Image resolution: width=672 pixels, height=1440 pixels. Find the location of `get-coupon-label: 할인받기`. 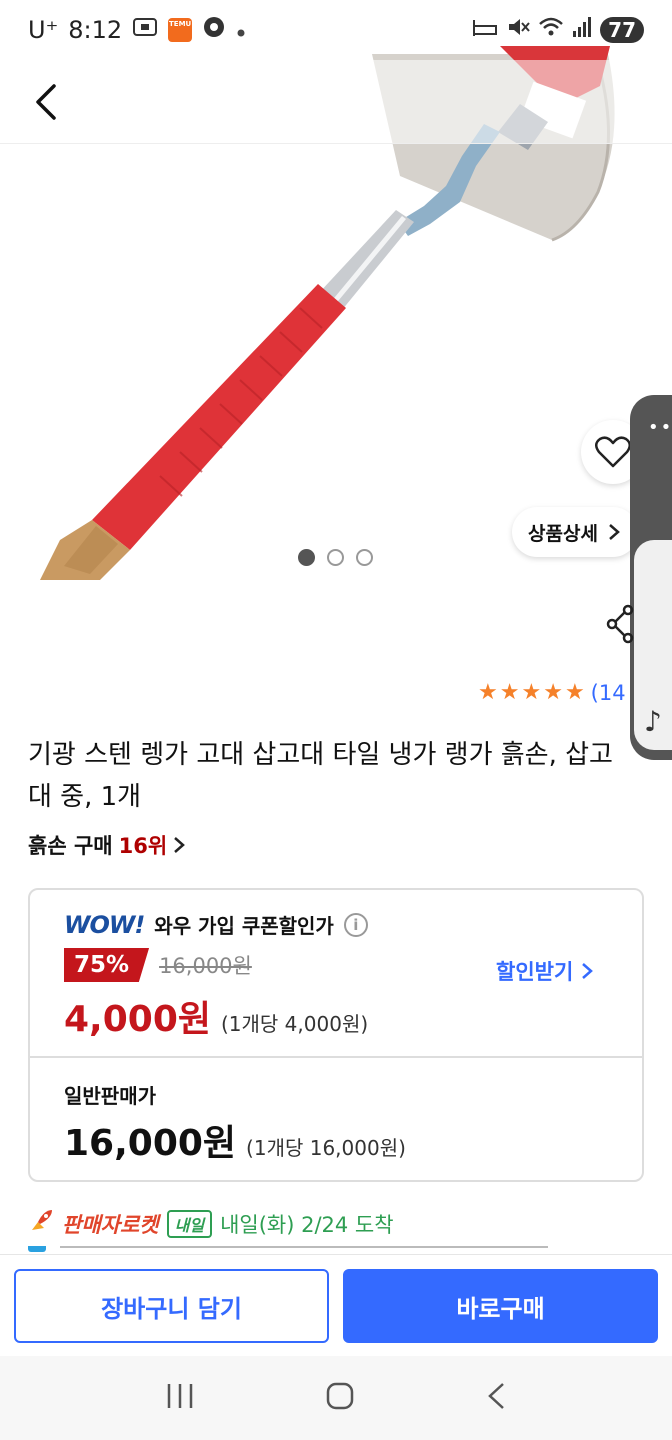

get-coupon-label: 할인받기 is located at coordinates (535, 972).